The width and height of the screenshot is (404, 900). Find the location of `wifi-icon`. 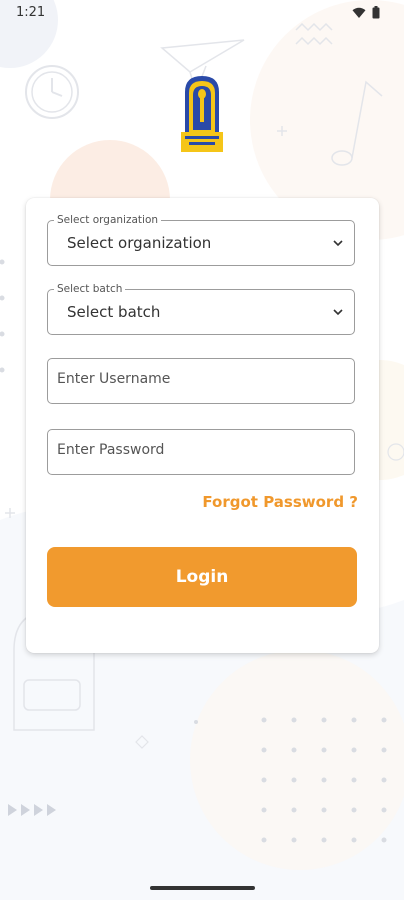

wifi-icon is located at coordinates (359, 12).